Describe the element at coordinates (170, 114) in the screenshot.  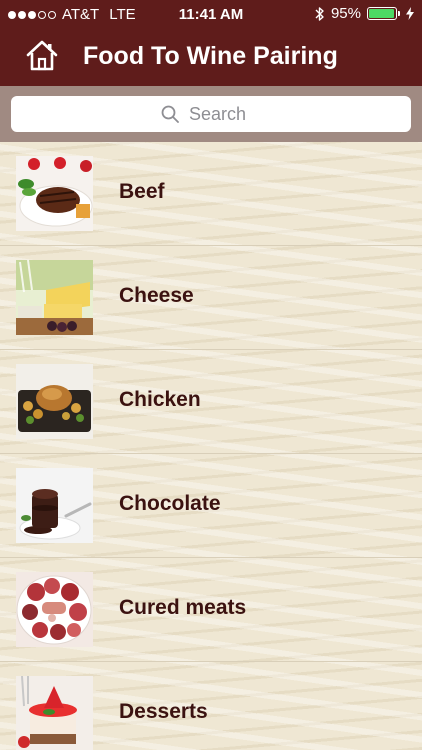
I see `search-icon` at that location.